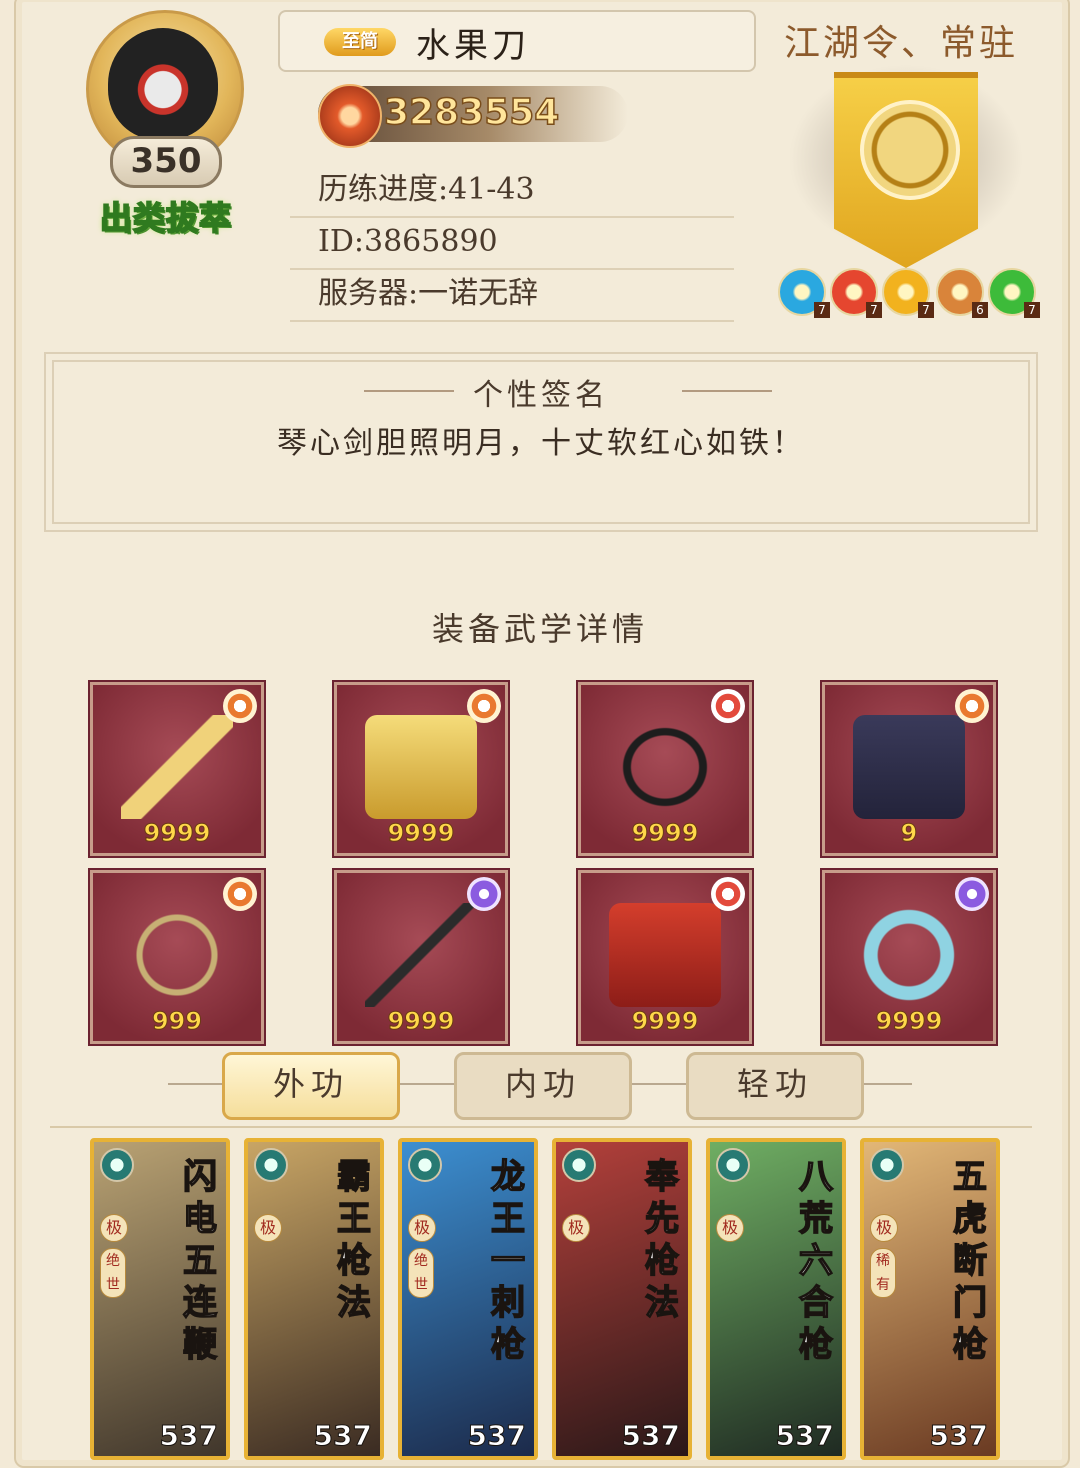 The width and height of the screenshot is (1080, 1468). I want to click on belt-icon, so click(665, 767).